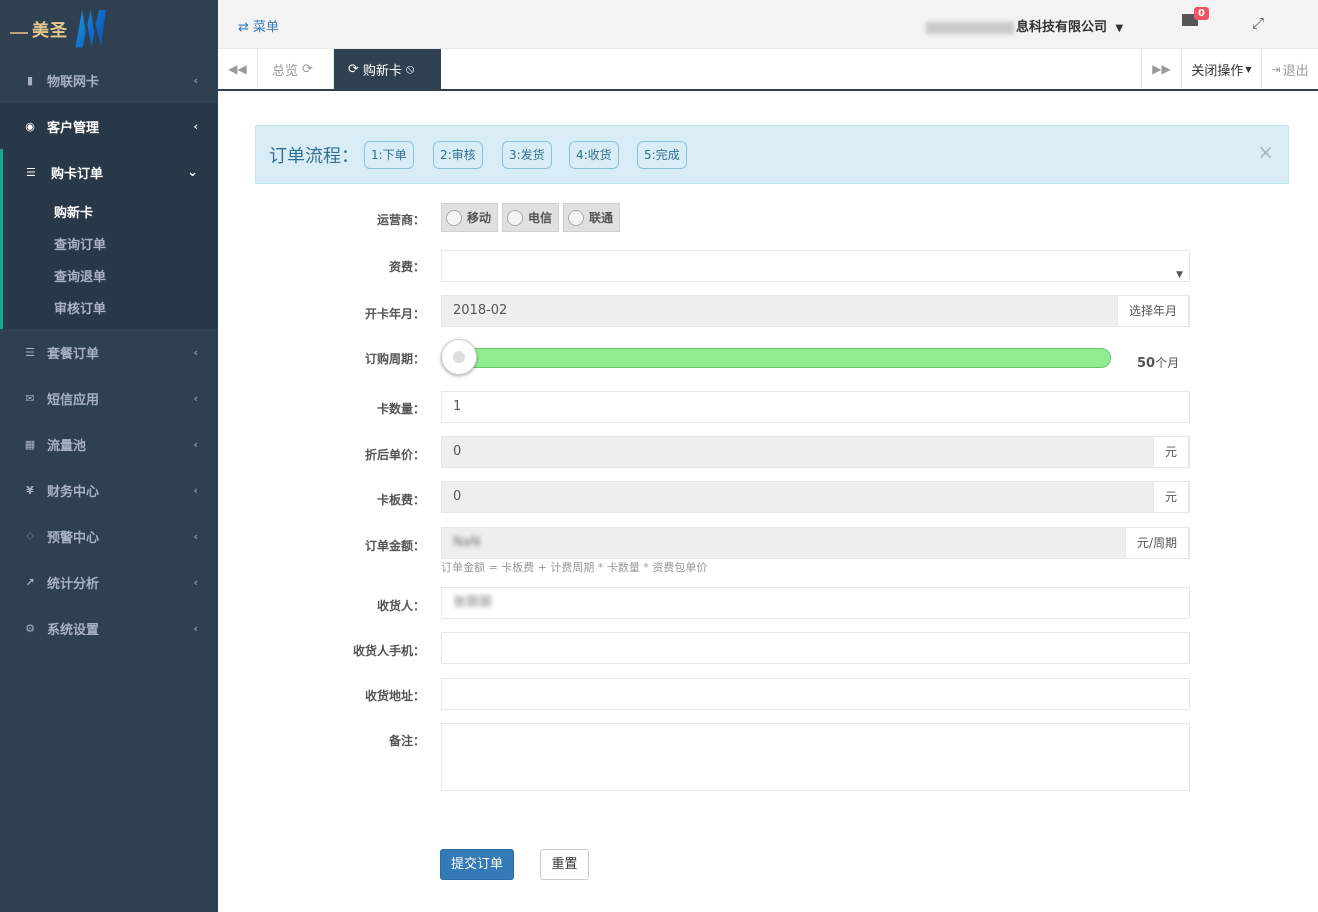  I want to click on unit-price-input: 0 元, so click(815, 452).